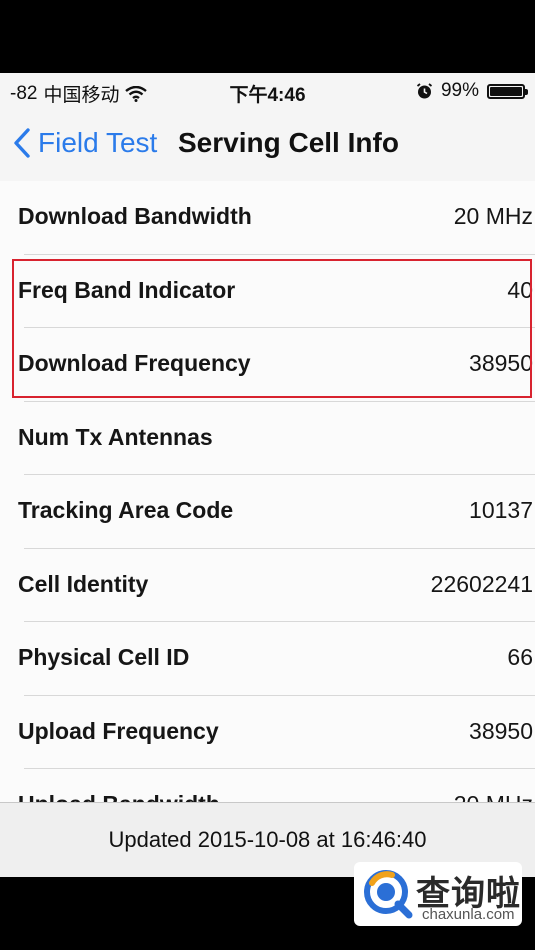 This screenshot has width=535, height=950. What do you see at coordinates (288, 142) in the screenshot?
I see `page-title: Serving Cell Info` at bounding box center [288, 142].